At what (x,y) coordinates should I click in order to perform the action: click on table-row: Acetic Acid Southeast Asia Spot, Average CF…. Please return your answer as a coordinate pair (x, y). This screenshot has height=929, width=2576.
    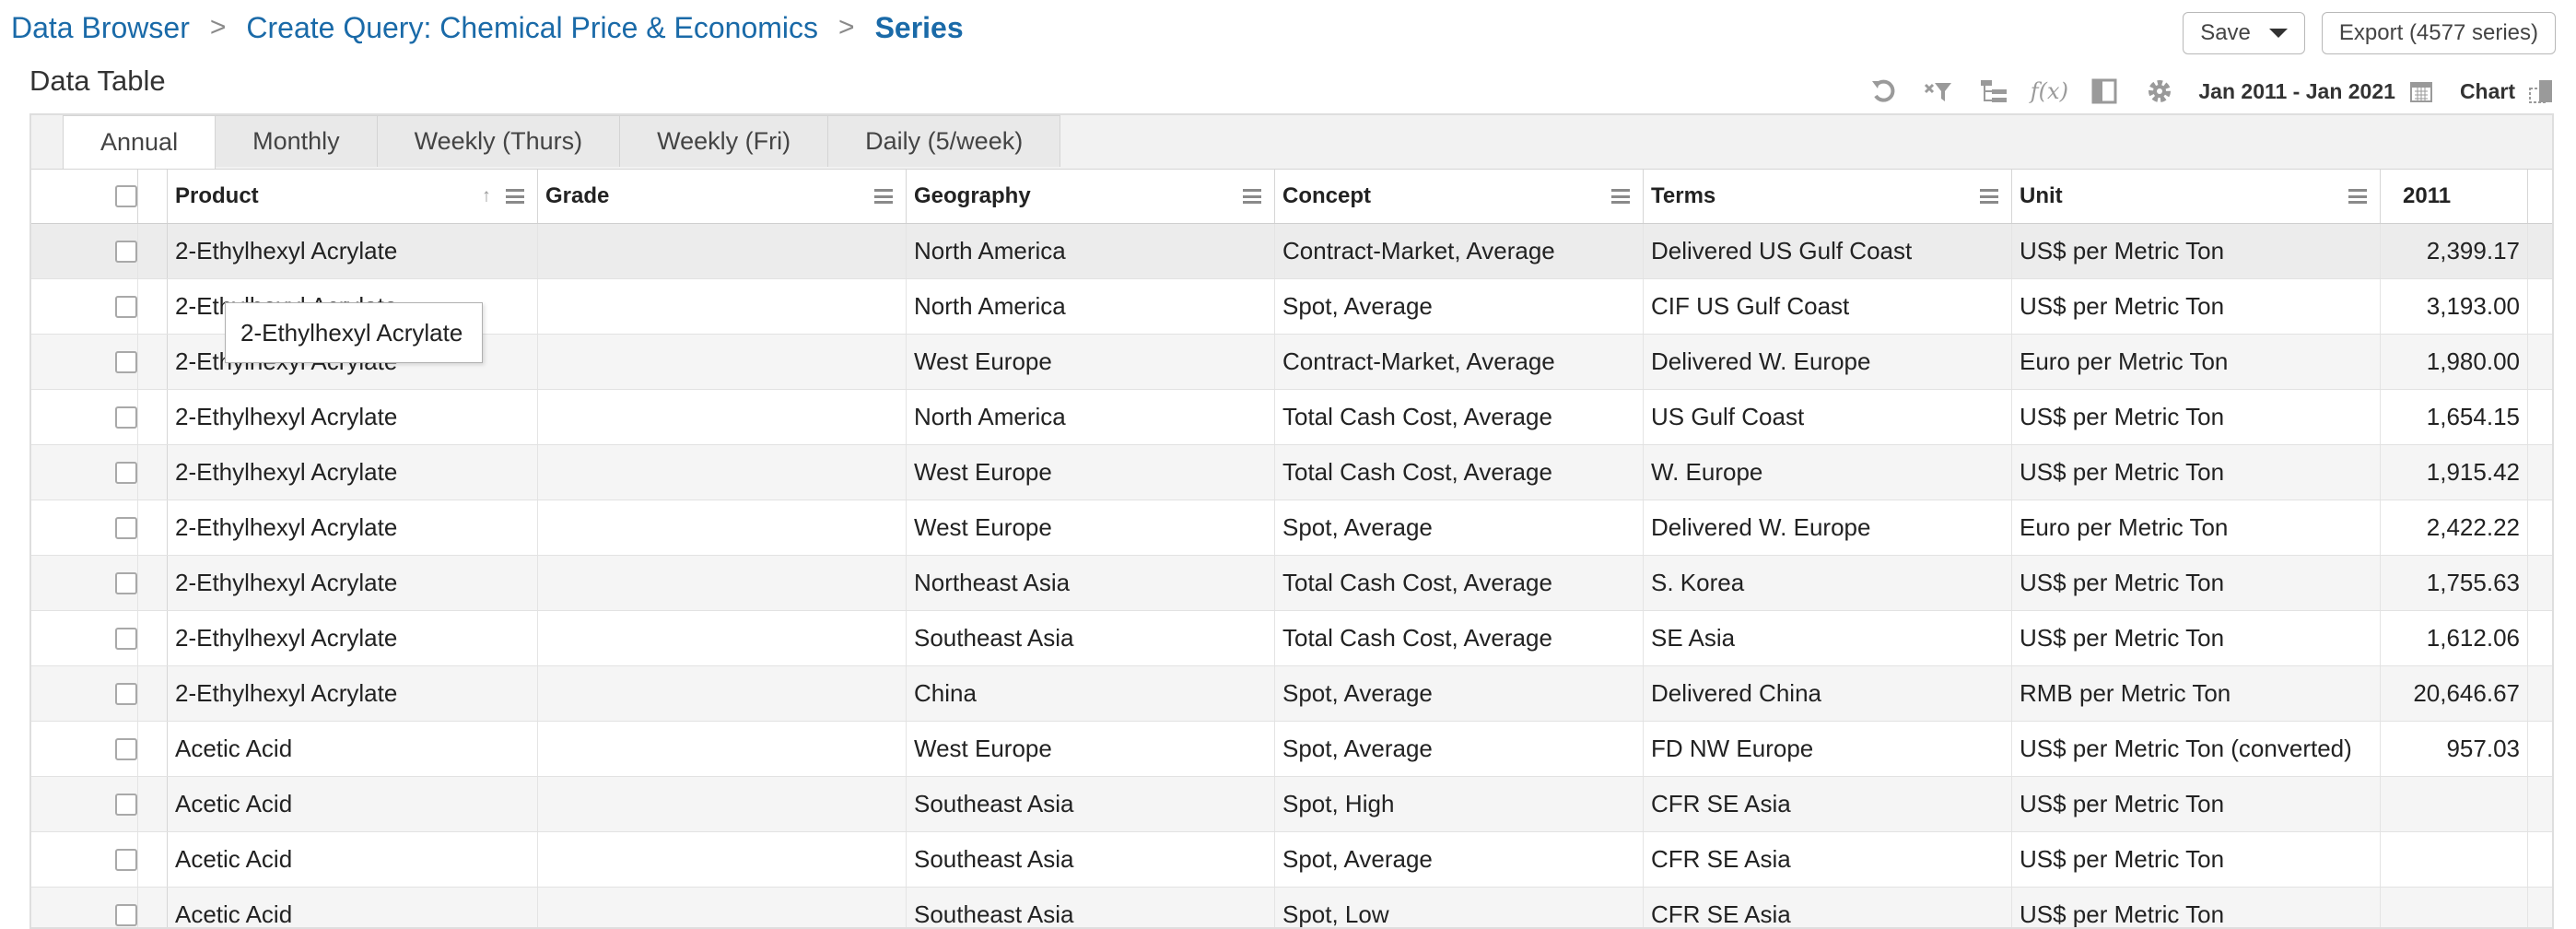
    Looking at the image, I should click on (1291, 860).